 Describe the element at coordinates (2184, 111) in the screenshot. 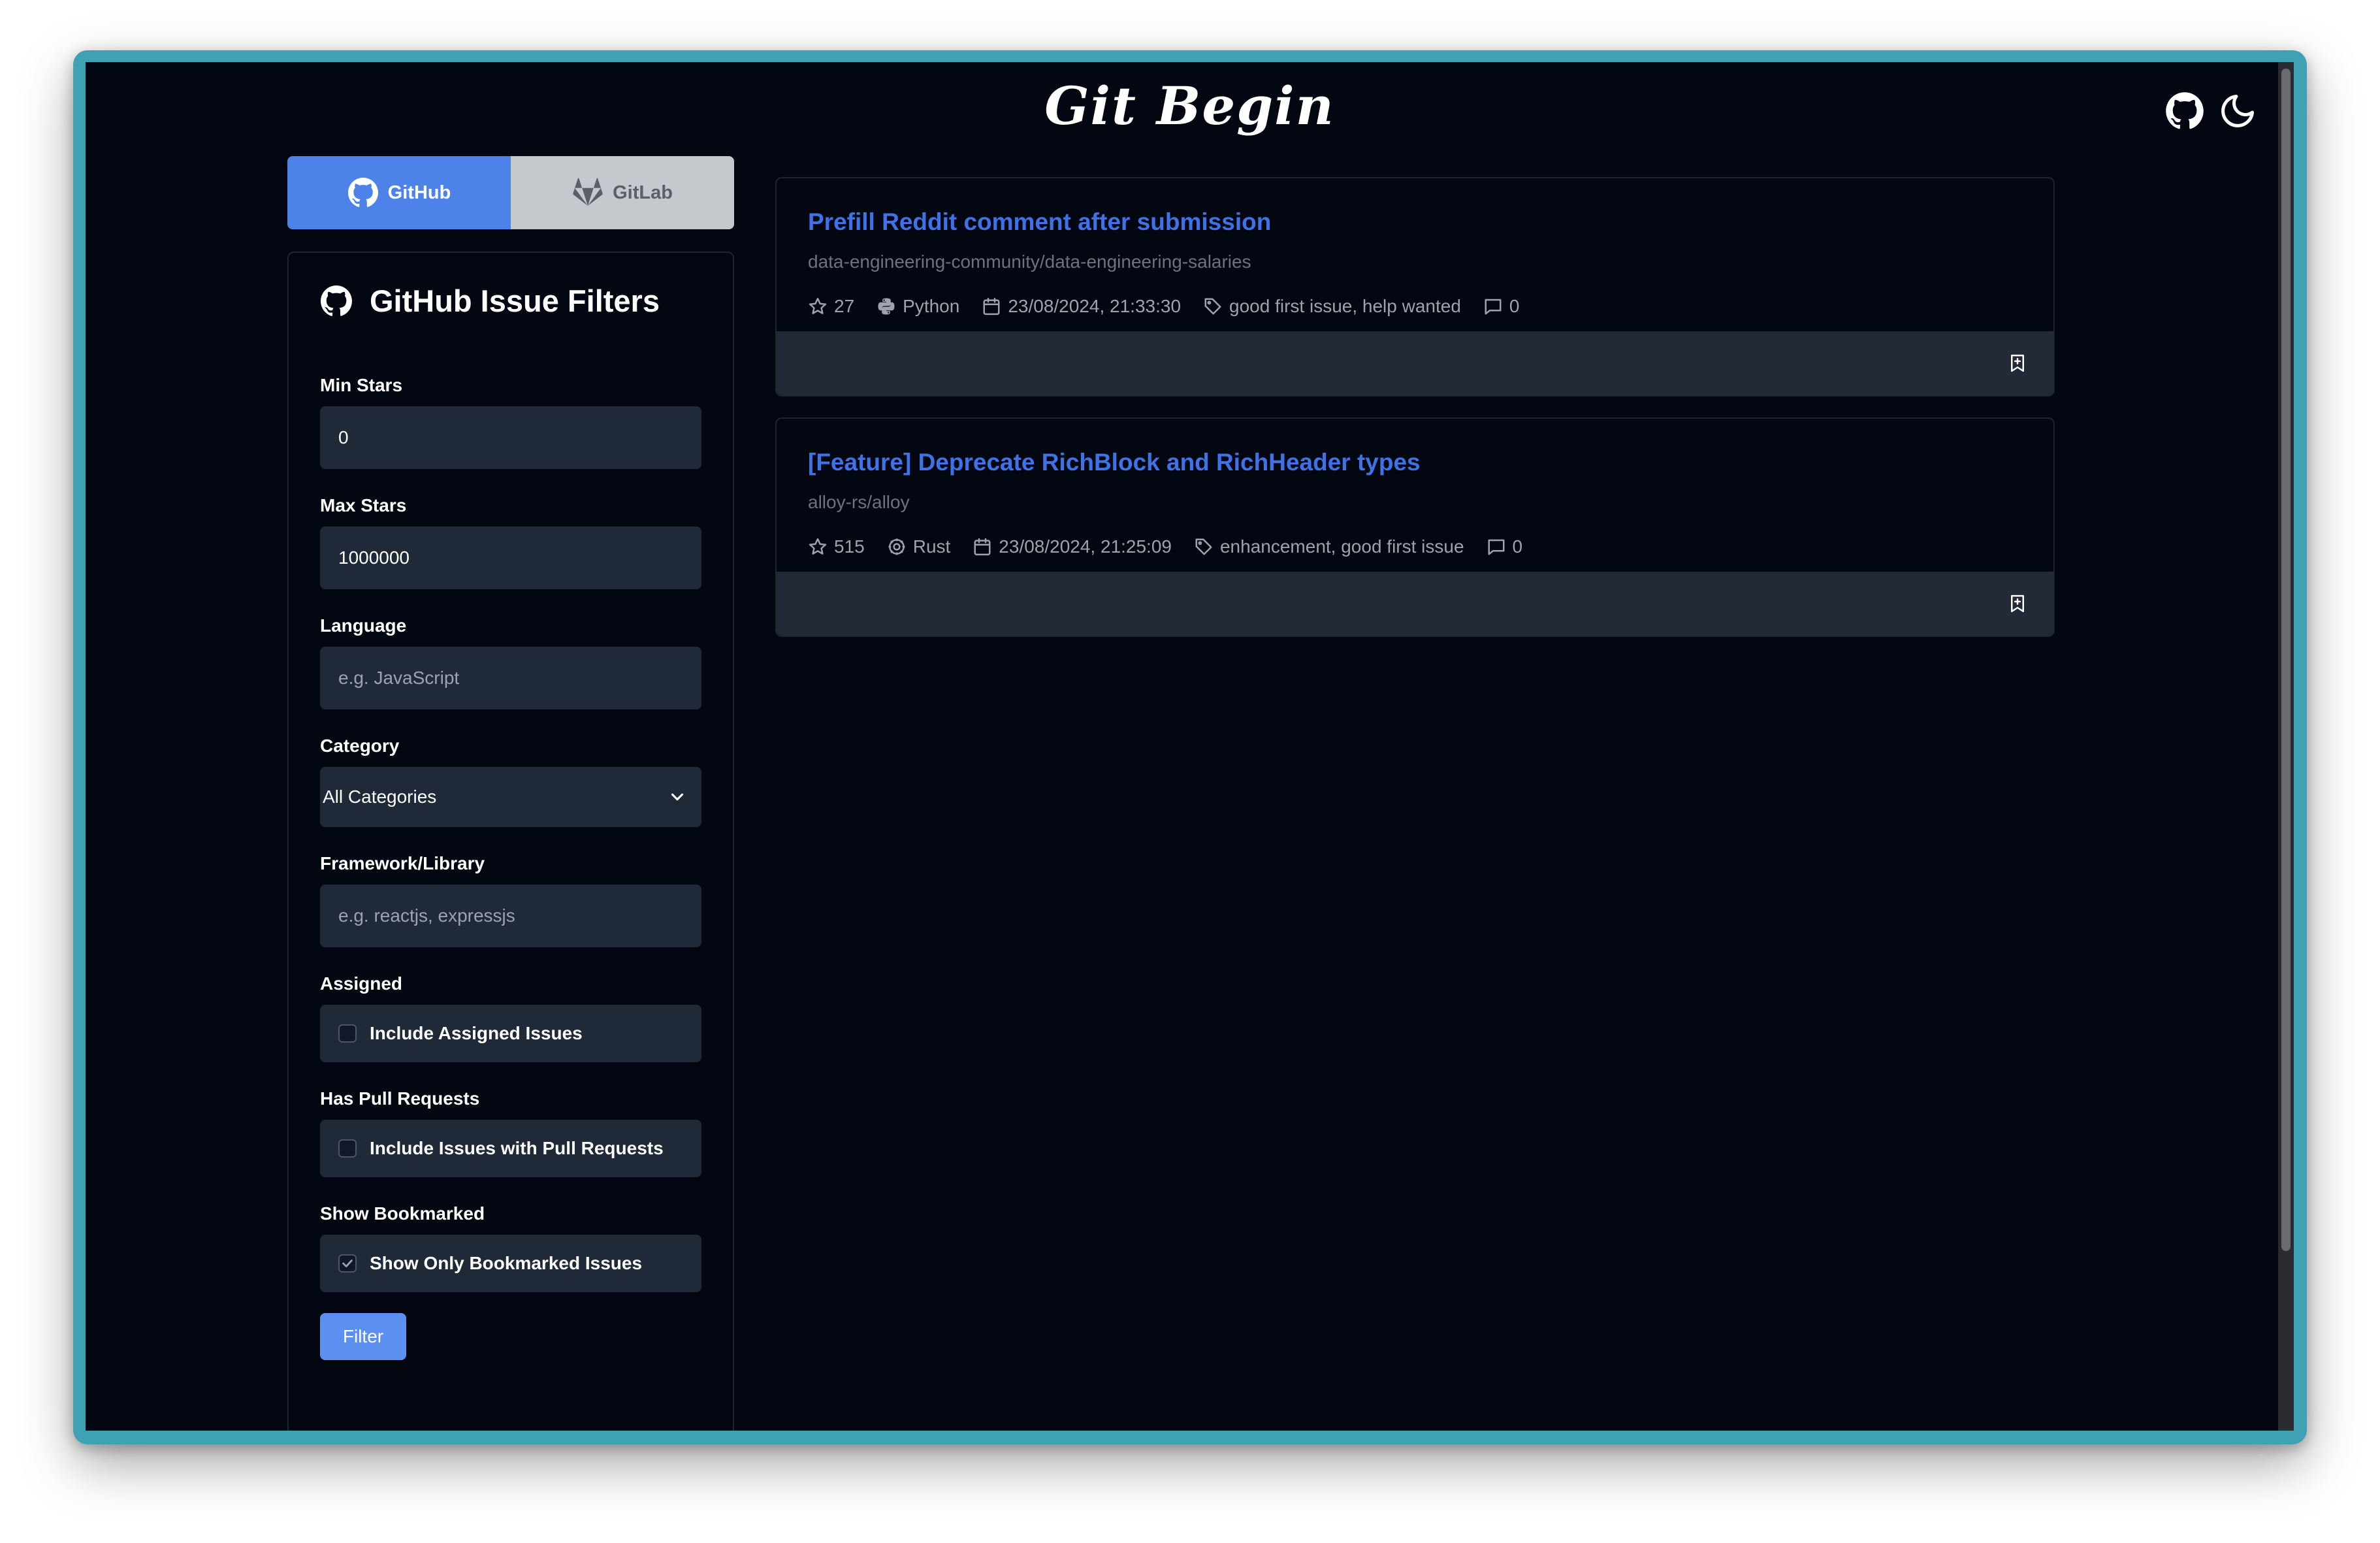

I see `github-link-icon` at that location.